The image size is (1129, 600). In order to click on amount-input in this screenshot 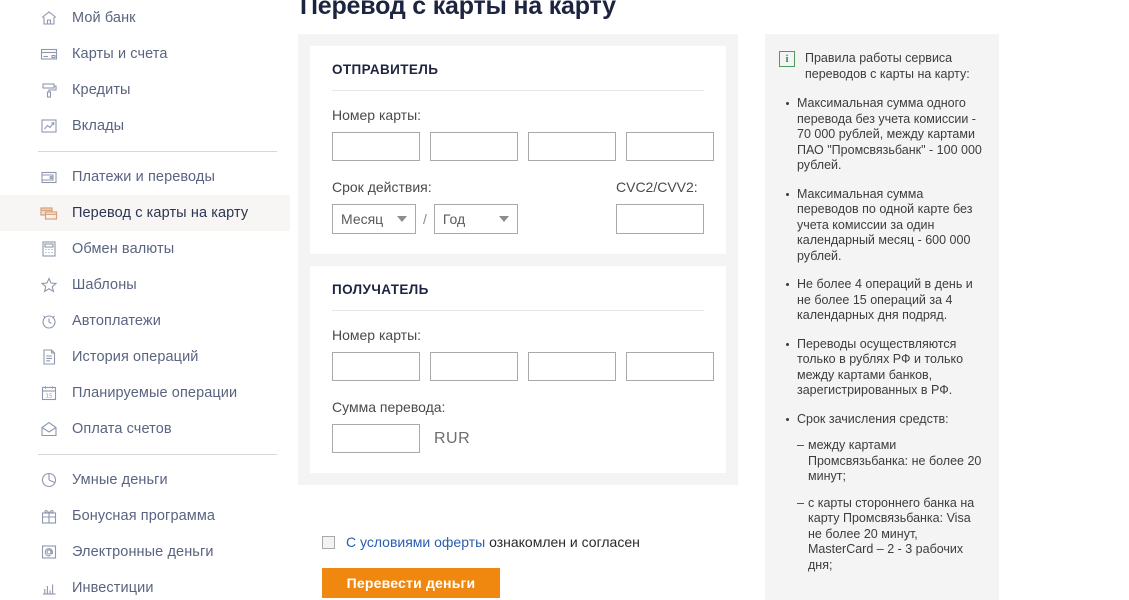, I will do `click(376, 438)`.